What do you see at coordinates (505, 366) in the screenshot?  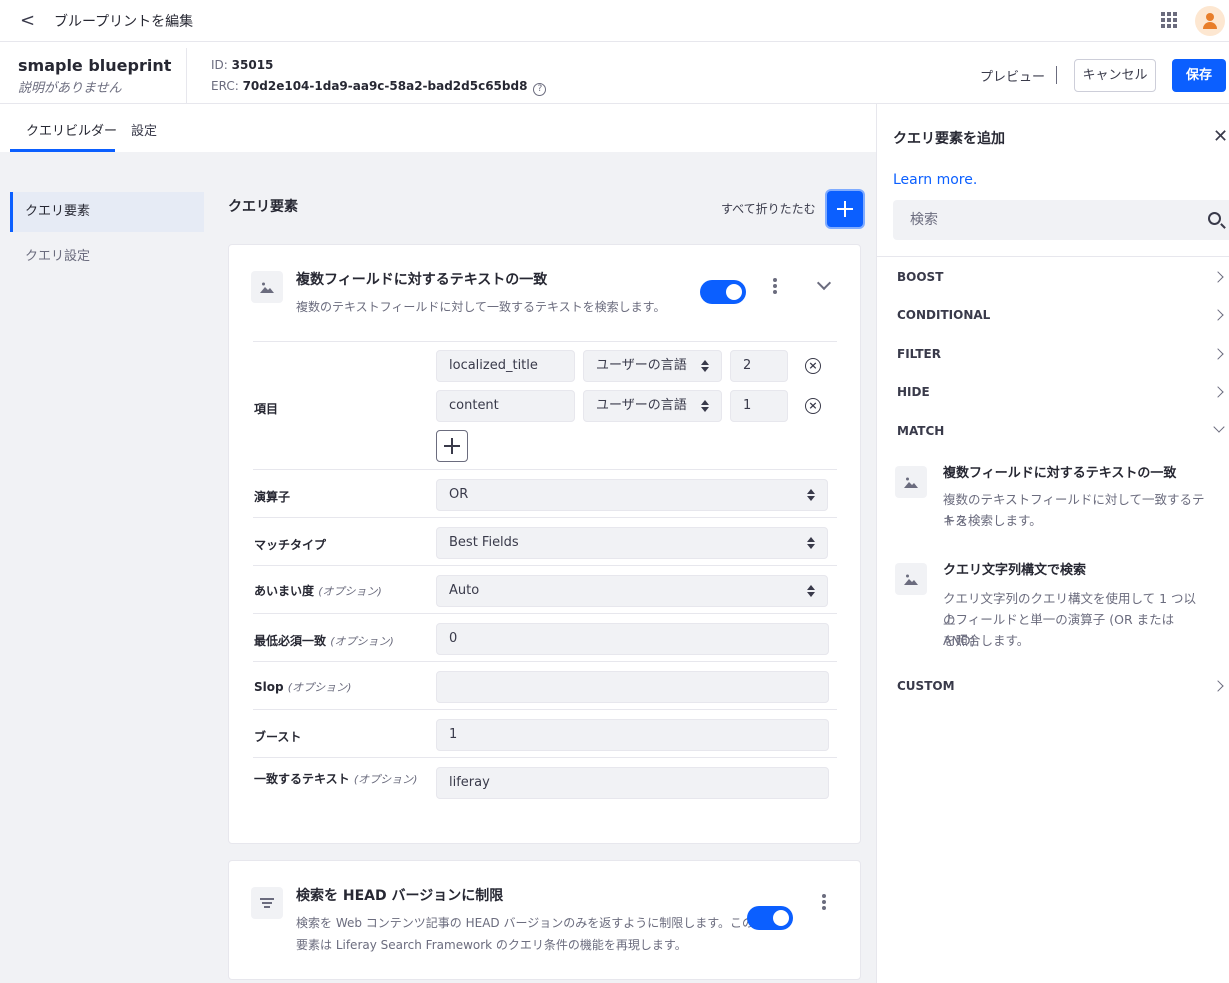 I see `field-name-input: localized_title` at bounding box center [505, 366].